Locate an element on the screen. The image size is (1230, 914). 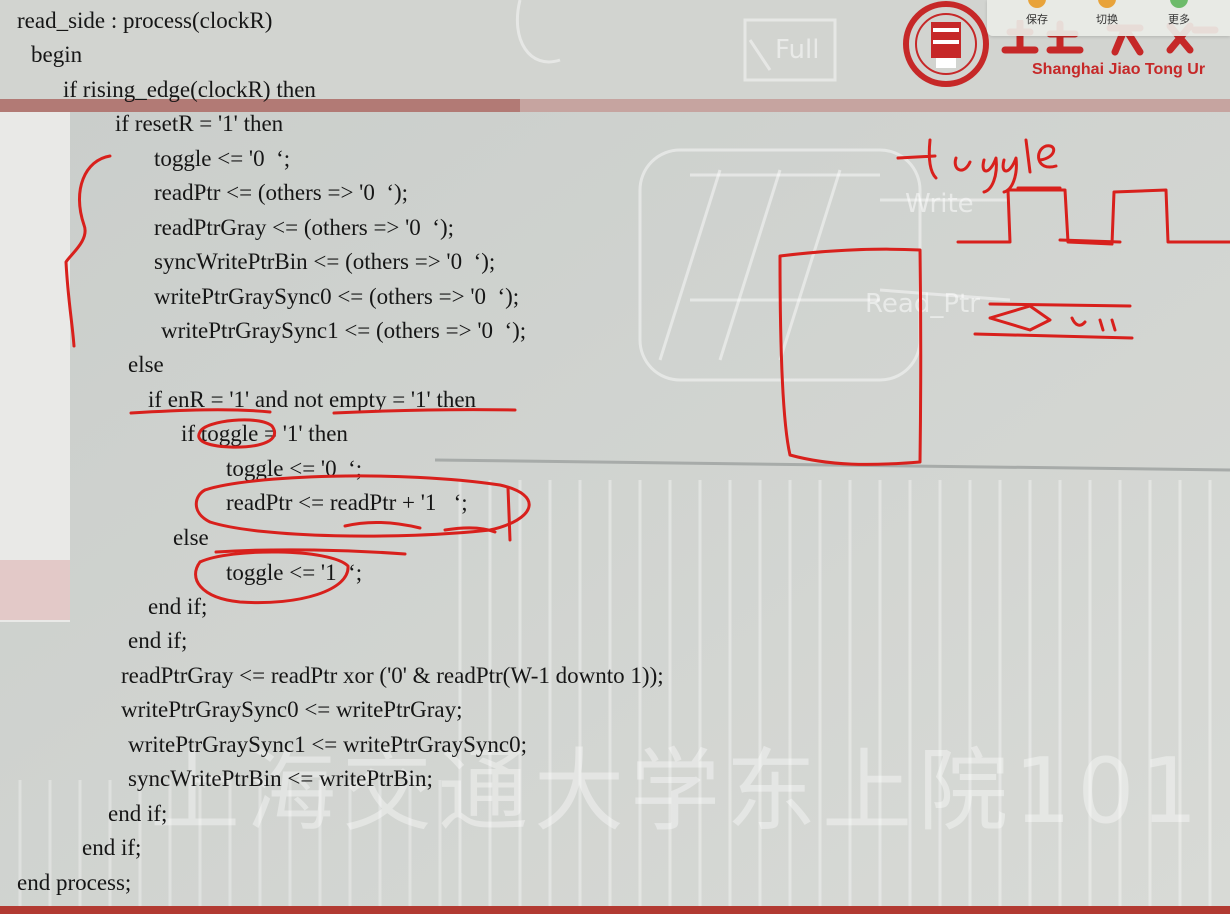
bottom-red-bar is located at coordinates (615, 910).